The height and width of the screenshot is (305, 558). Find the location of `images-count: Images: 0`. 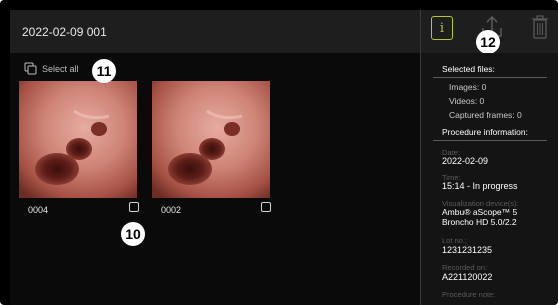

images-count: Images: 0 is located at coordinates (468, 87).